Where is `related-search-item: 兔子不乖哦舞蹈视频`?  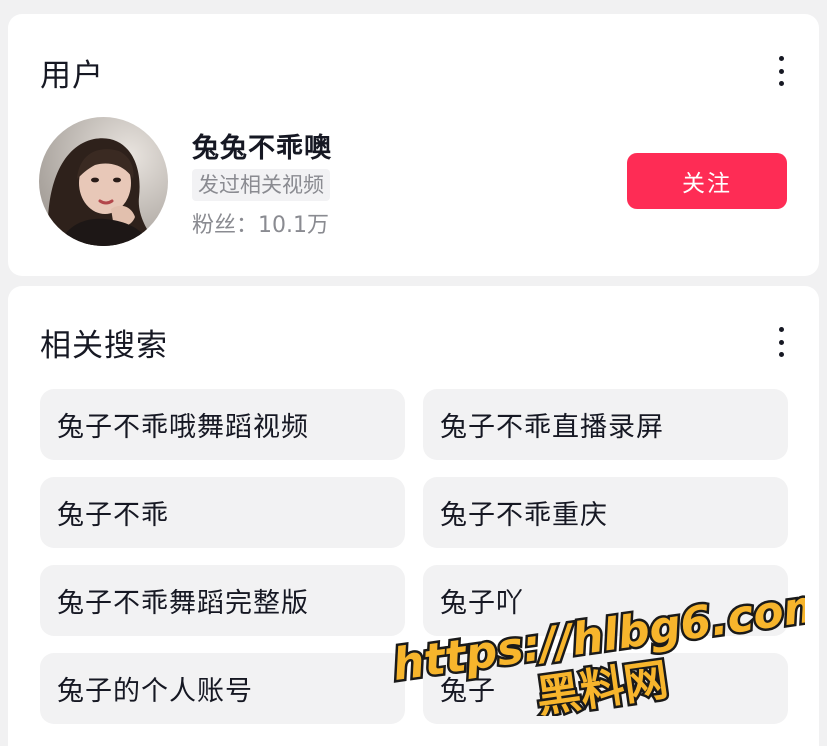 related-search-item: 兔子不乖哦舞蹈视频 is located at coordinates (222, 424).